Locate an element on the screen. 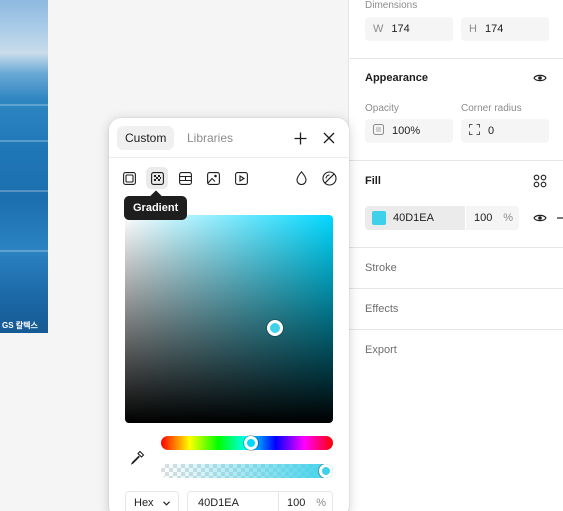 The image size is (563, 511). fill-hex-value: 40D1EA is located at coordinates (413, 218).